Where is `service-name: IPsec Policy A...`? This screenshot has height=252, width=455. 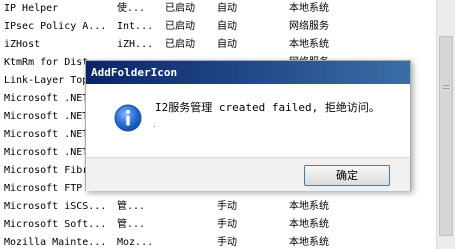
service-name: IPsec Policy A... is located at coordinates (55, 26).